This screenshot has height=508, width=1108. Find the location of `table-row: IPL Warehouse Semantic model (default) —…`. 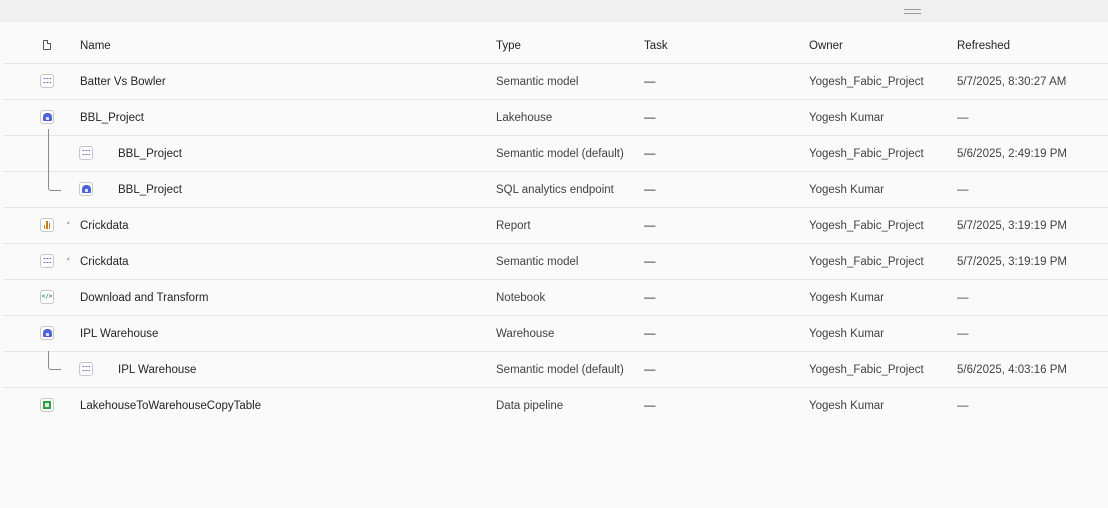

table-row: IPL Warehouse Semantic model (default) —… is located at coordinates (555, 369).